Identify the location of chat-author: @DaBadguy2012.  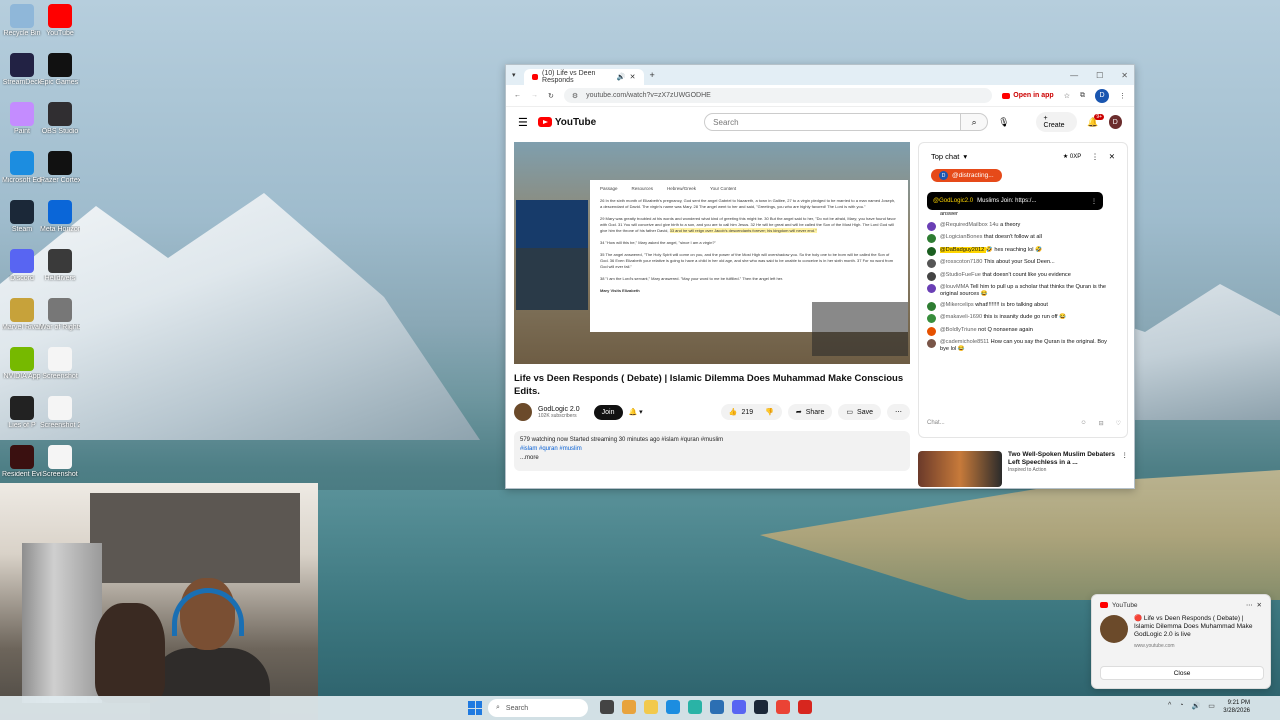
(963, 249).